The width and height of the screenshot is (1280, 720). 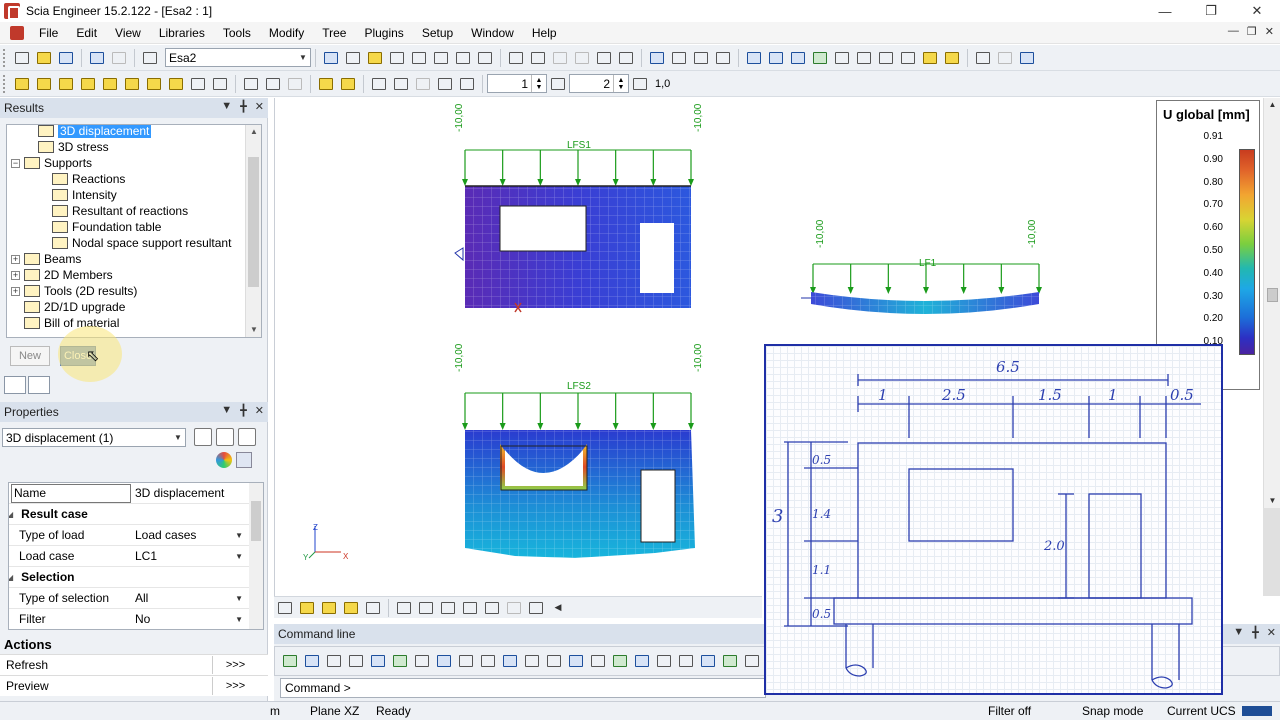 What do you see at coordinates (1271, 303) in the screenshot?
I see `view-scrollbar: ▲ ▼` at bounding box center [1271, 303].